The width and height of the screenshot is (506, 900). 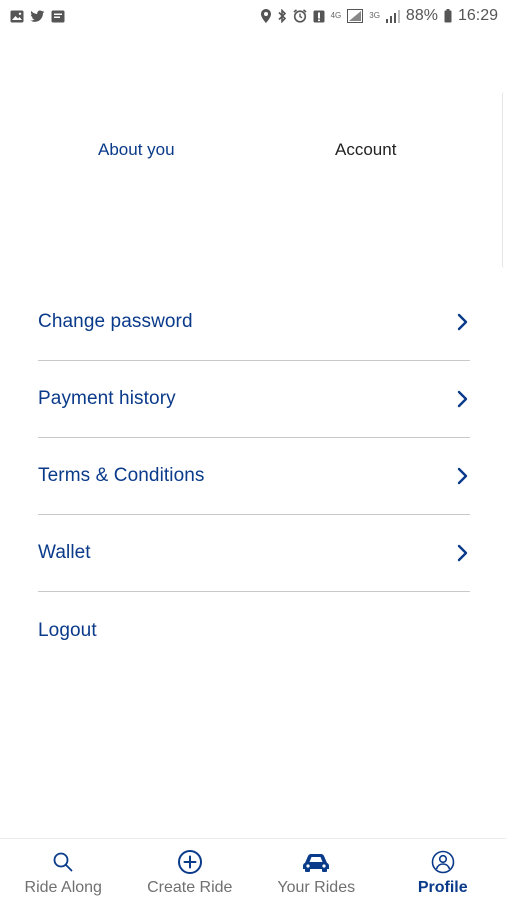 What do you see at coordinates (254, 630) in the screenshot?
I see `menu-item-logout: Logout` at bounding box center [254, 630].